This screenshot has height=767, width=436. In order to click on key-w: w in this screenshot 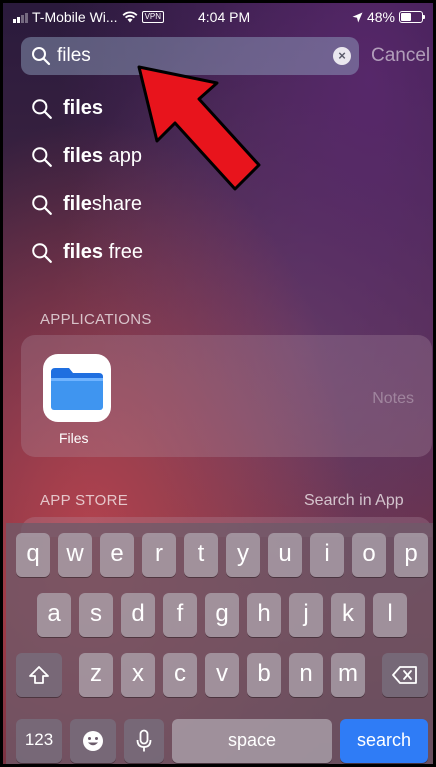, I will do `click(75, 555)`.